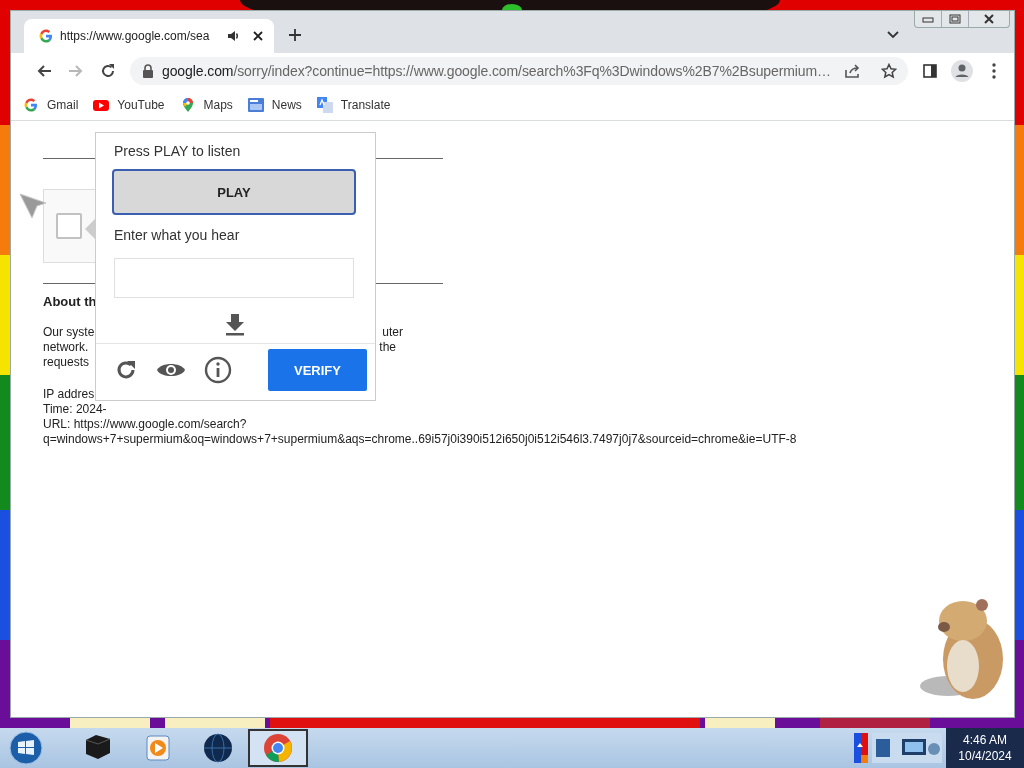 This screenshot has width=1024, height=768. Describe the element at coordinates (278, 748) in the screenshot. I see `browser-icon` at that location.